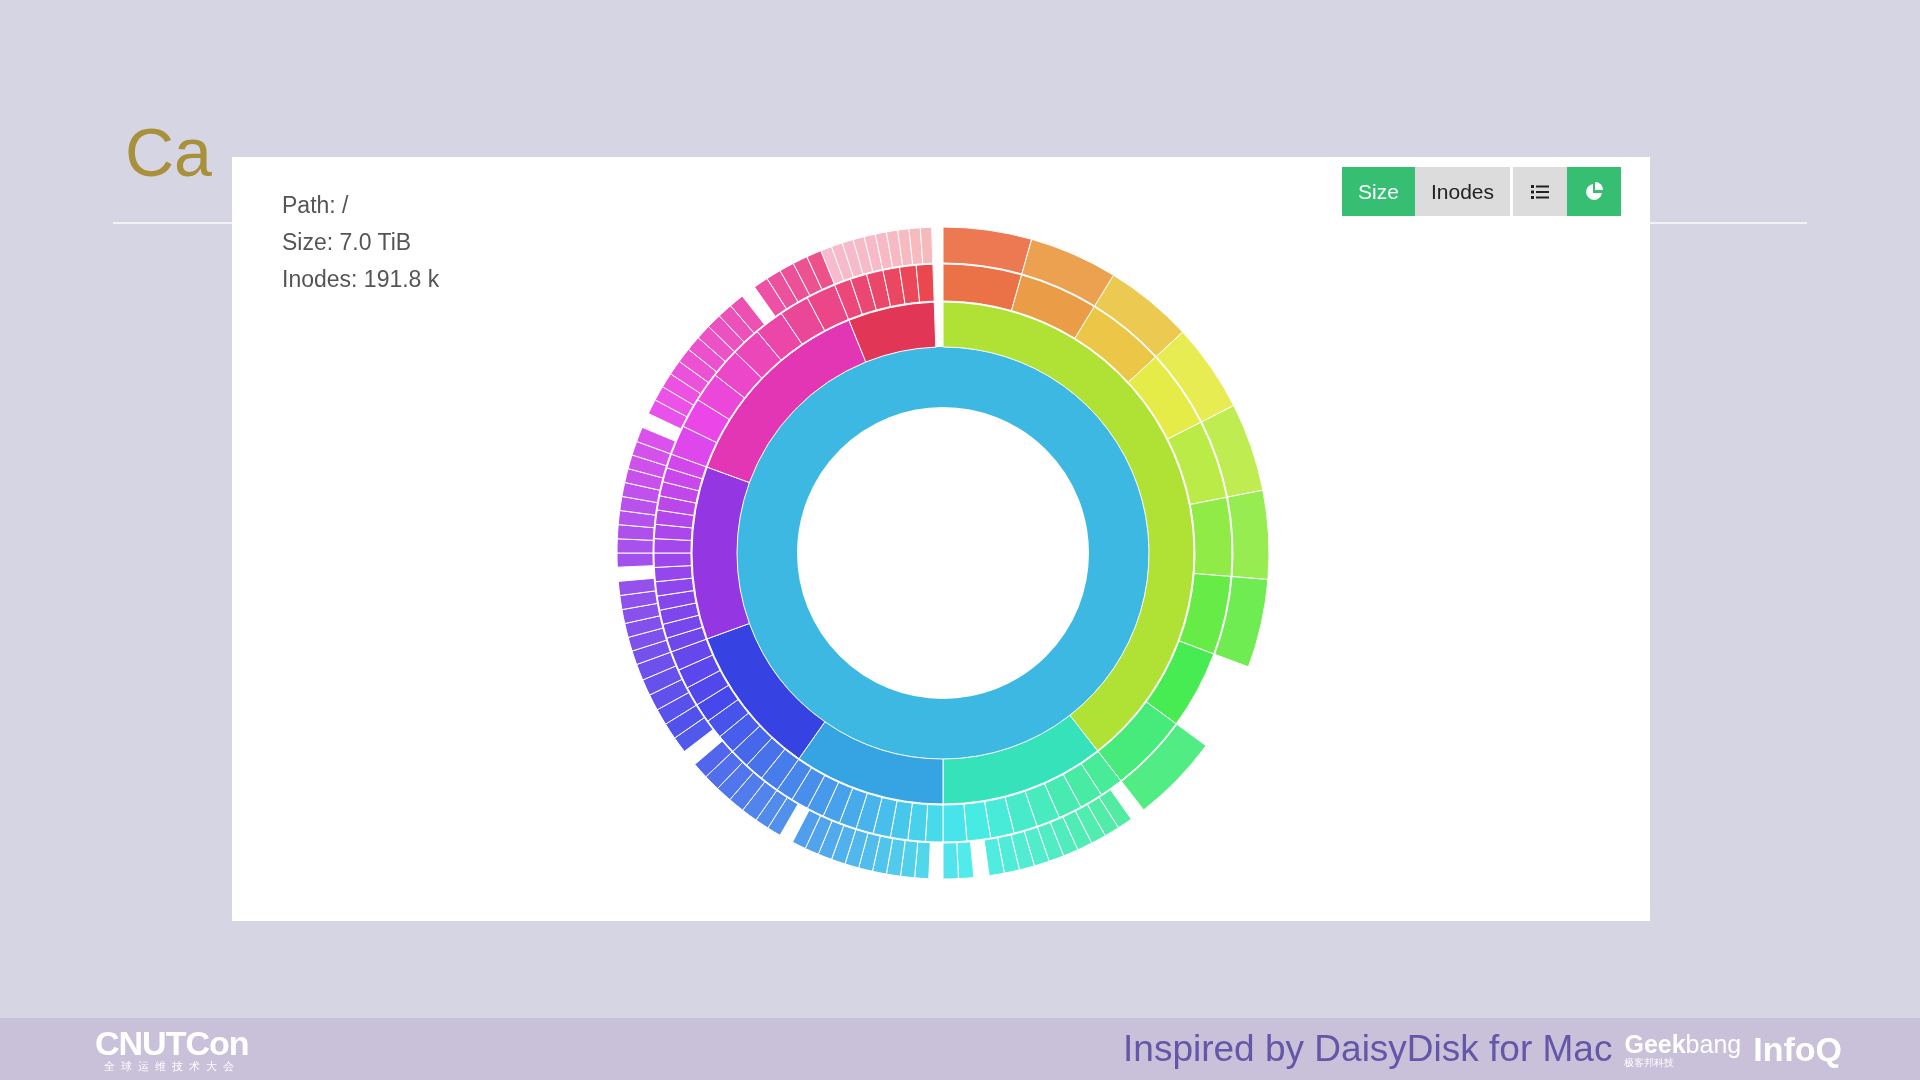 The image size is (1920, 1080). I want to click on mode-button: Inodes, so click(1462, 191).